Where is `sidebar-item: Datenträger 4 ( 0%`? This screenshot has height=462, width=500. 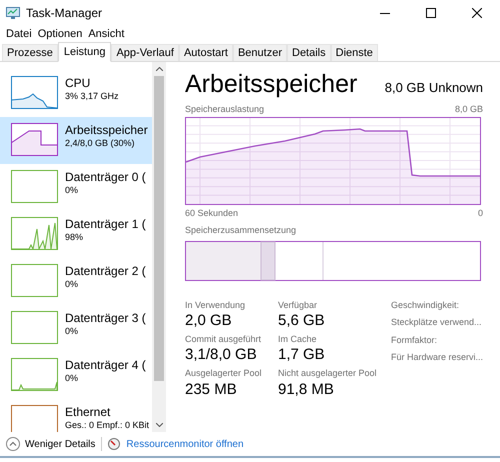
sidebar-item: Datenträger 4 ( 0% is located at coordinates (76, 375).